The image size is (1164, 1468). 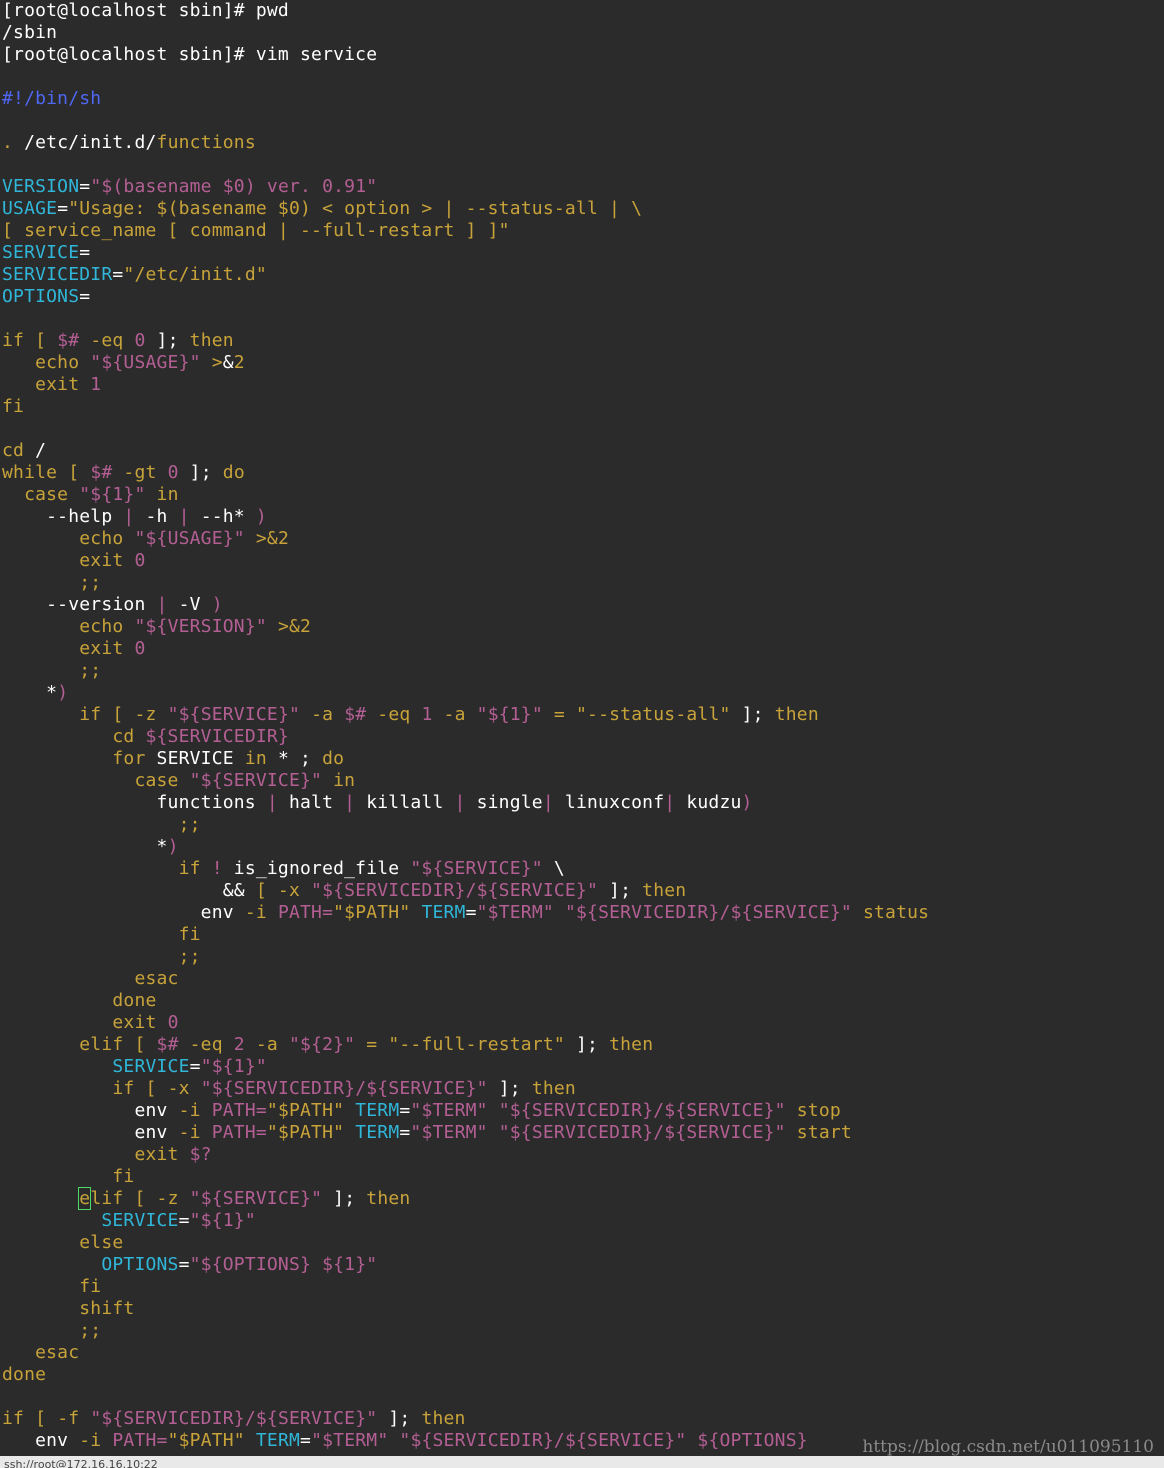 What do you see at coordinates (134, 517) in the screenshot?
I see `code-line: --help | -h | --h* )` at bounding box center [134, 517].